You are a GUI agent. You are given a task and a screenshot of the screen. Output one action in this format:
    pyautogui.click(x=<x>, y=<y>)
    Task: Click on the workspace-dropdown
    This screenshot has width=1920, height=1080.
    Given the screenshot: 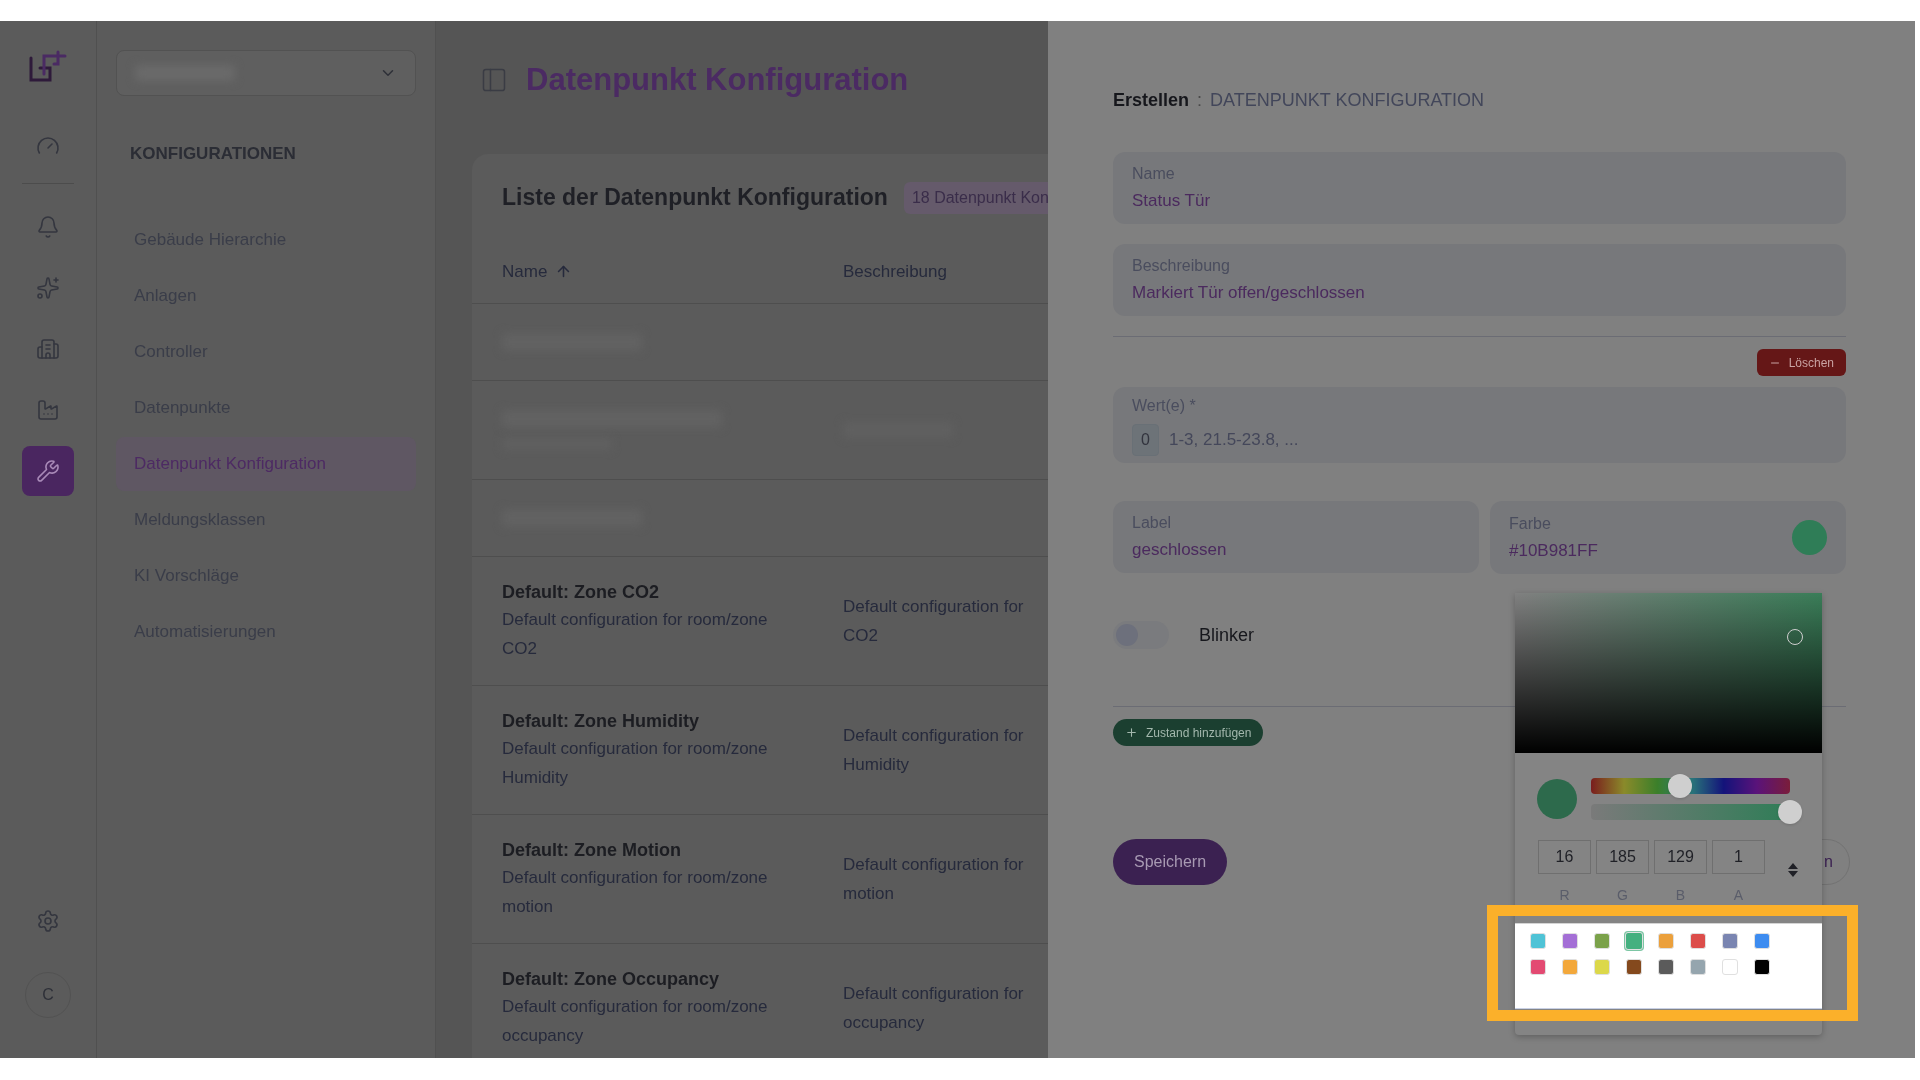 What is the action you would take?
    pyautogui.click(x=266, y=73)
    